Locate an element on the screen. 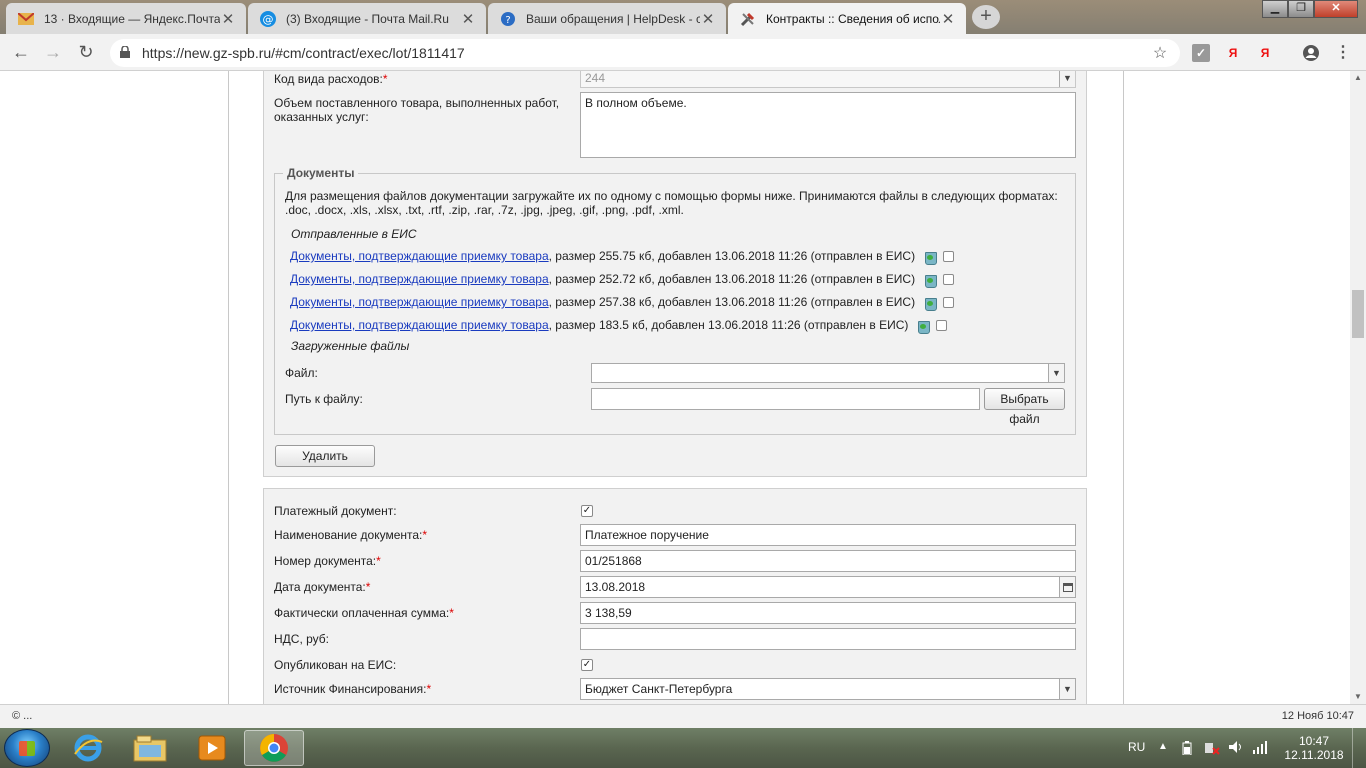  signal-icon is located at coordinates (1260, 754).